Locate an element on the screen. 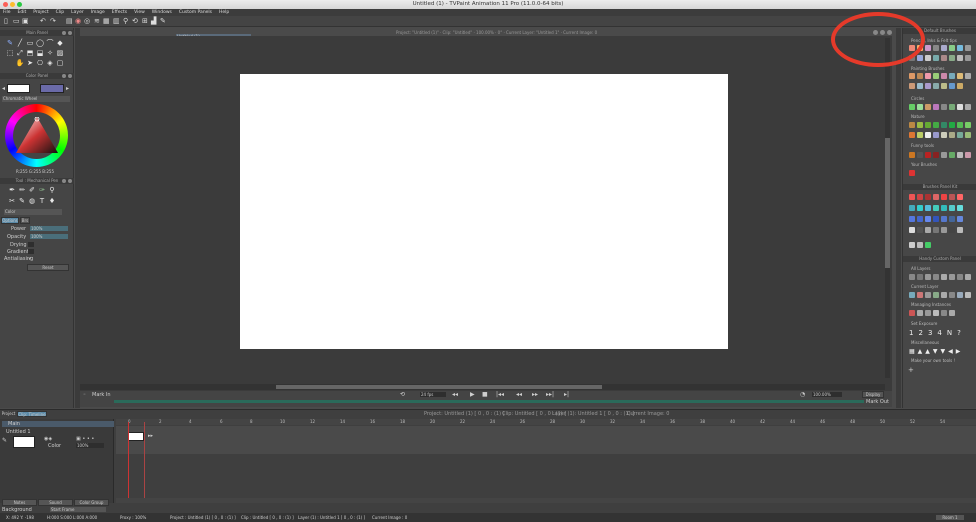 The image size is (976, 522). layer-group-main: Main is located at coordinates (58, 424).